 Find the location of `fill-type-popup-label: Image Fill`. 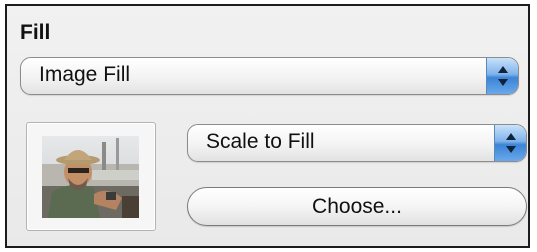

fill-type-popup-label: Image Fill is located at coordinates (85, 74).